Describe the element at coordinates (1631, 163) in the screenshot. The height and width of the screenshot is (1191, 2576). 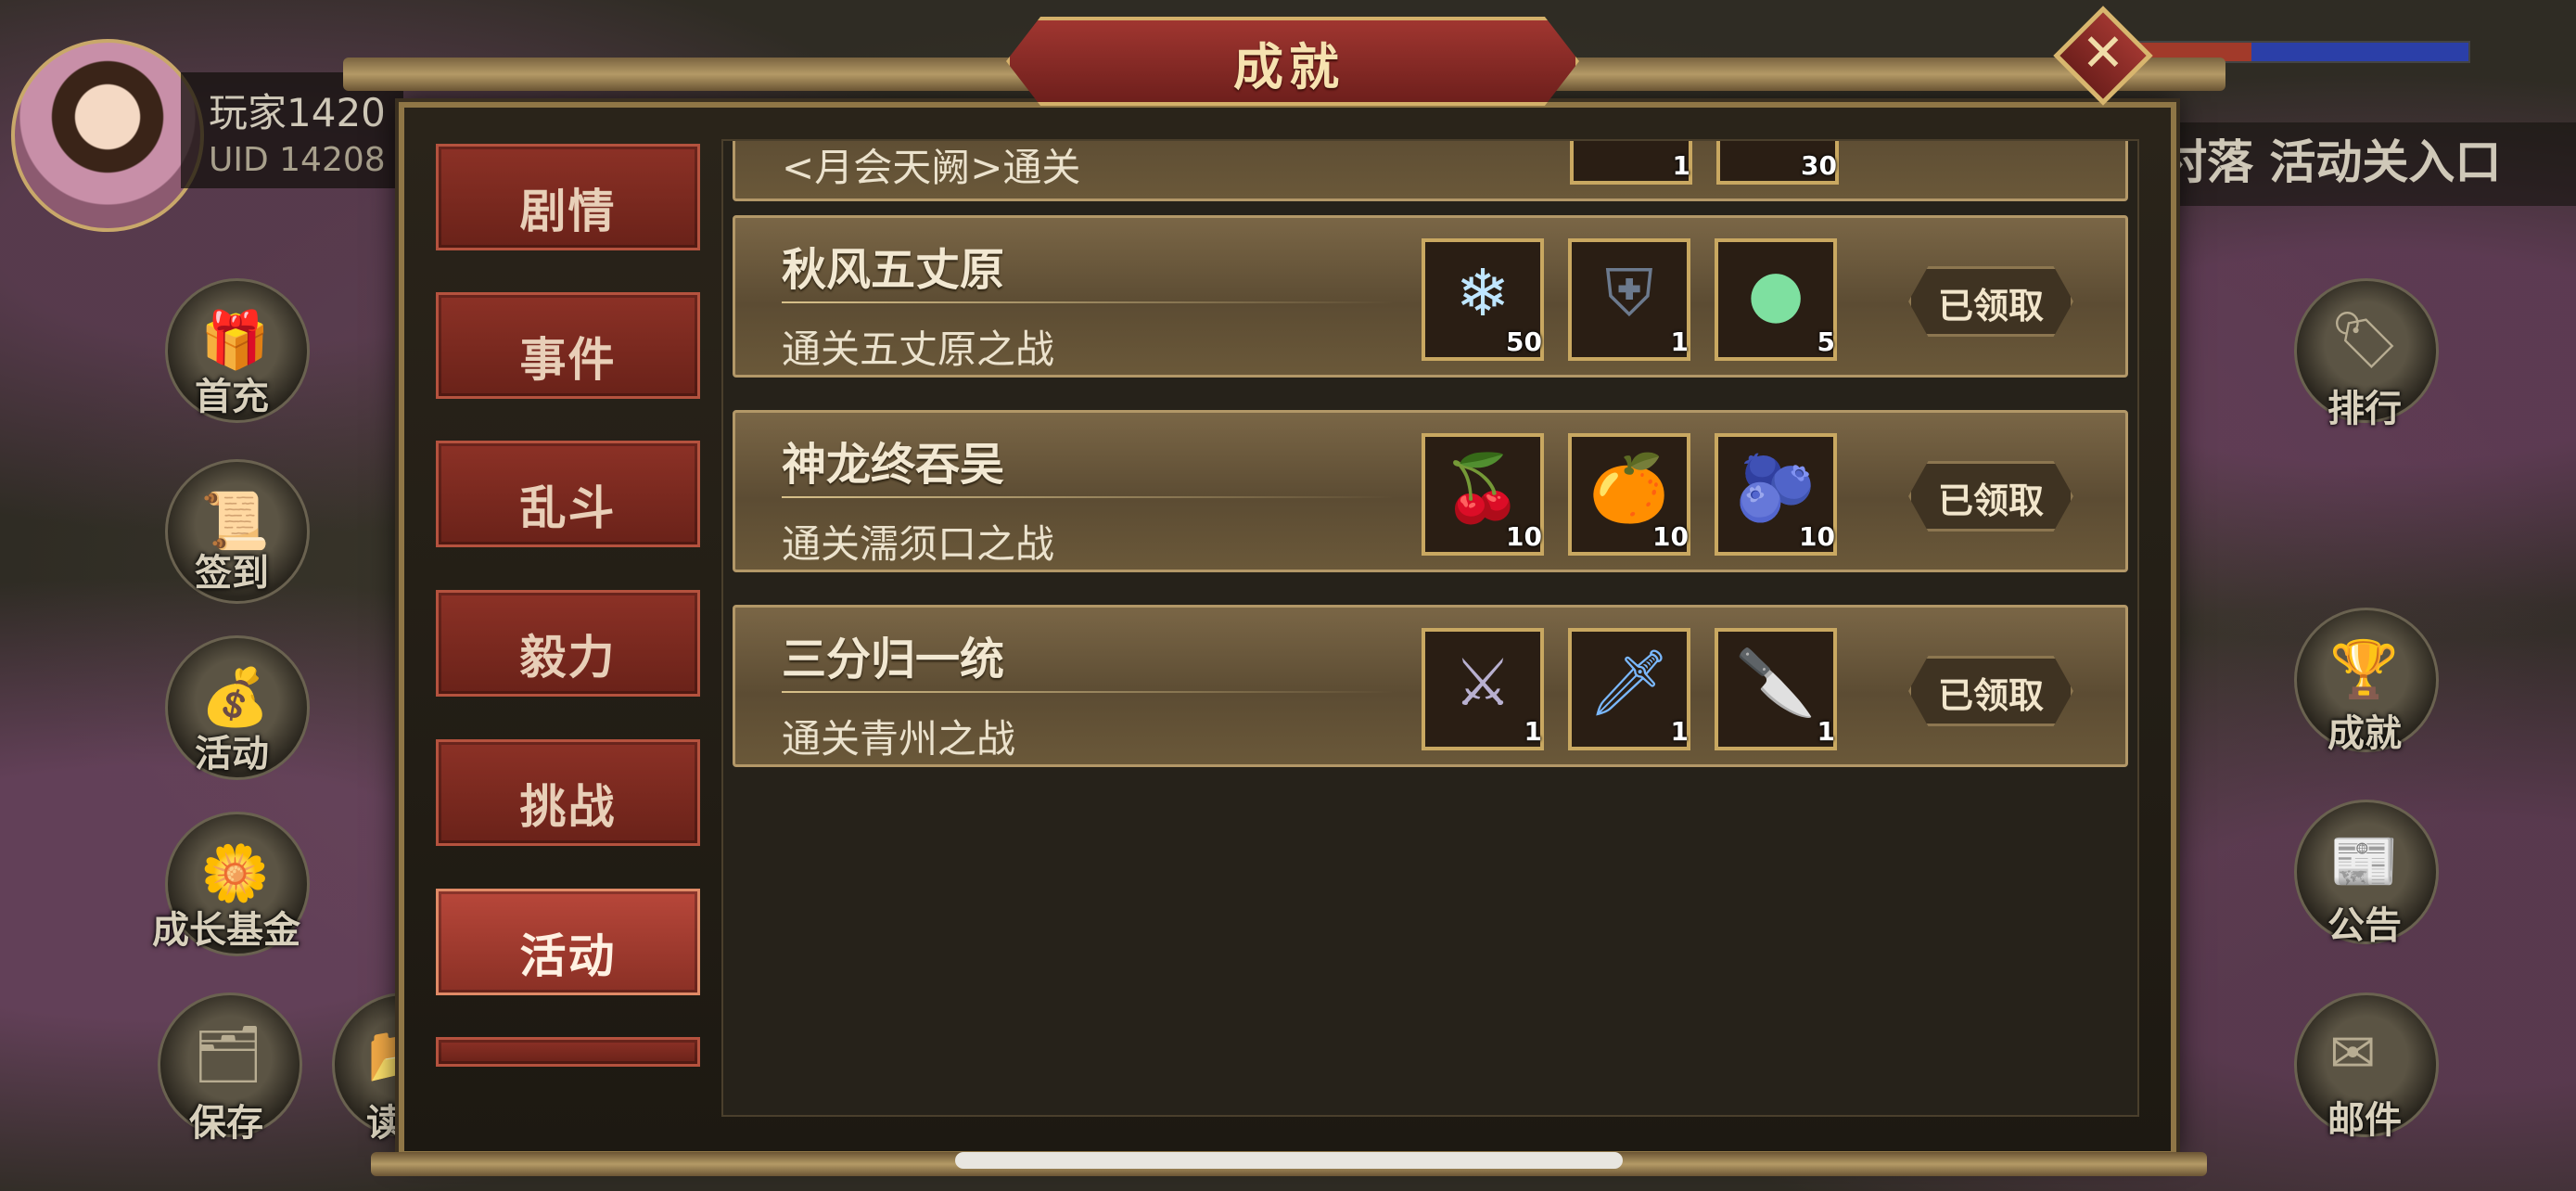
I see `reward-item: 1` at that location.